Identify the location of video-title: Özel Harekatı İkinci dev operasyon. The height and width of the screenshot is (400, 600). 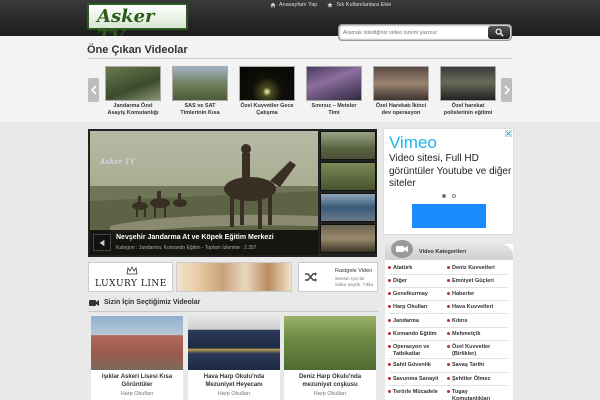
(401, 109).